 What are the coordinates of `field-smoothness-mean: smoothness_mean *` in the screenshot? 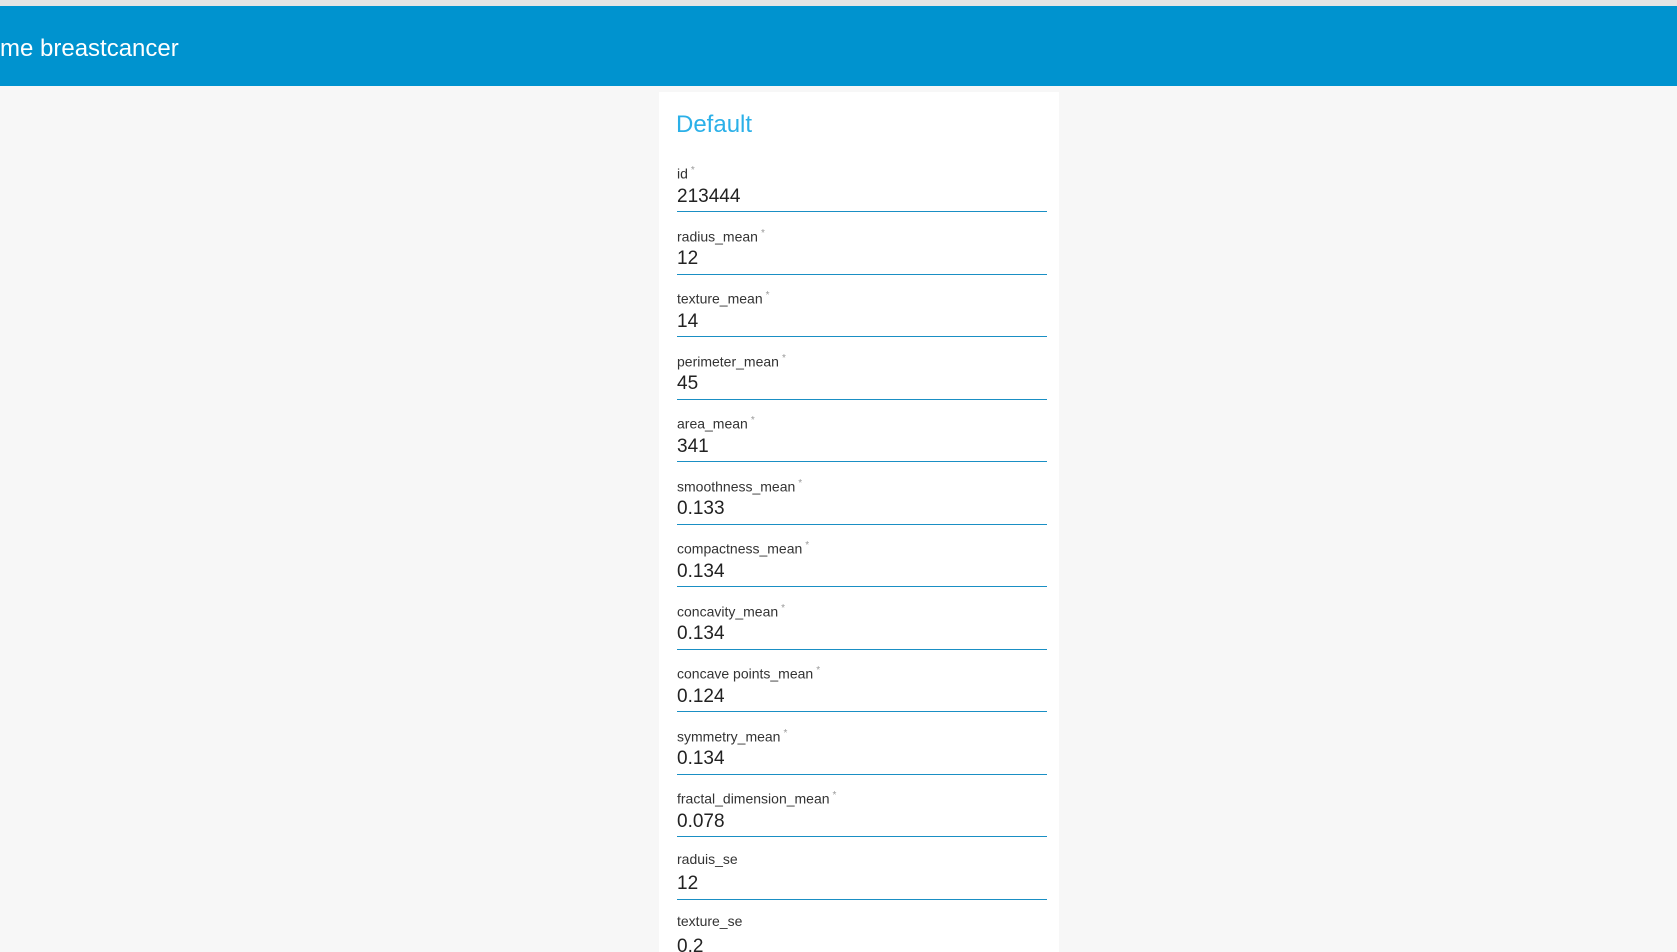 It's located at (862, 506).